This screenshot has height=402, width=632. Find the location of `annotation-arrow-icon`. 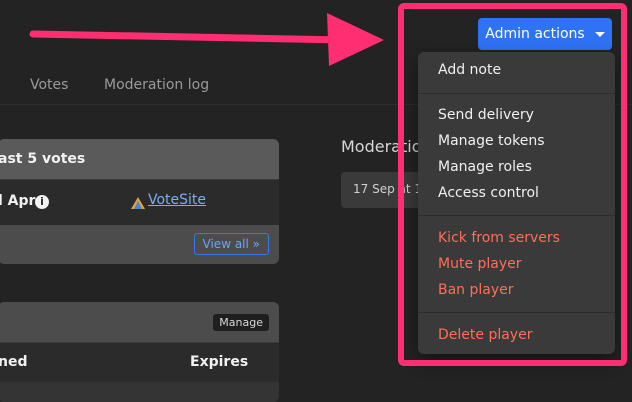

annotation-arrow-icon is located at coordinates (206, 39).